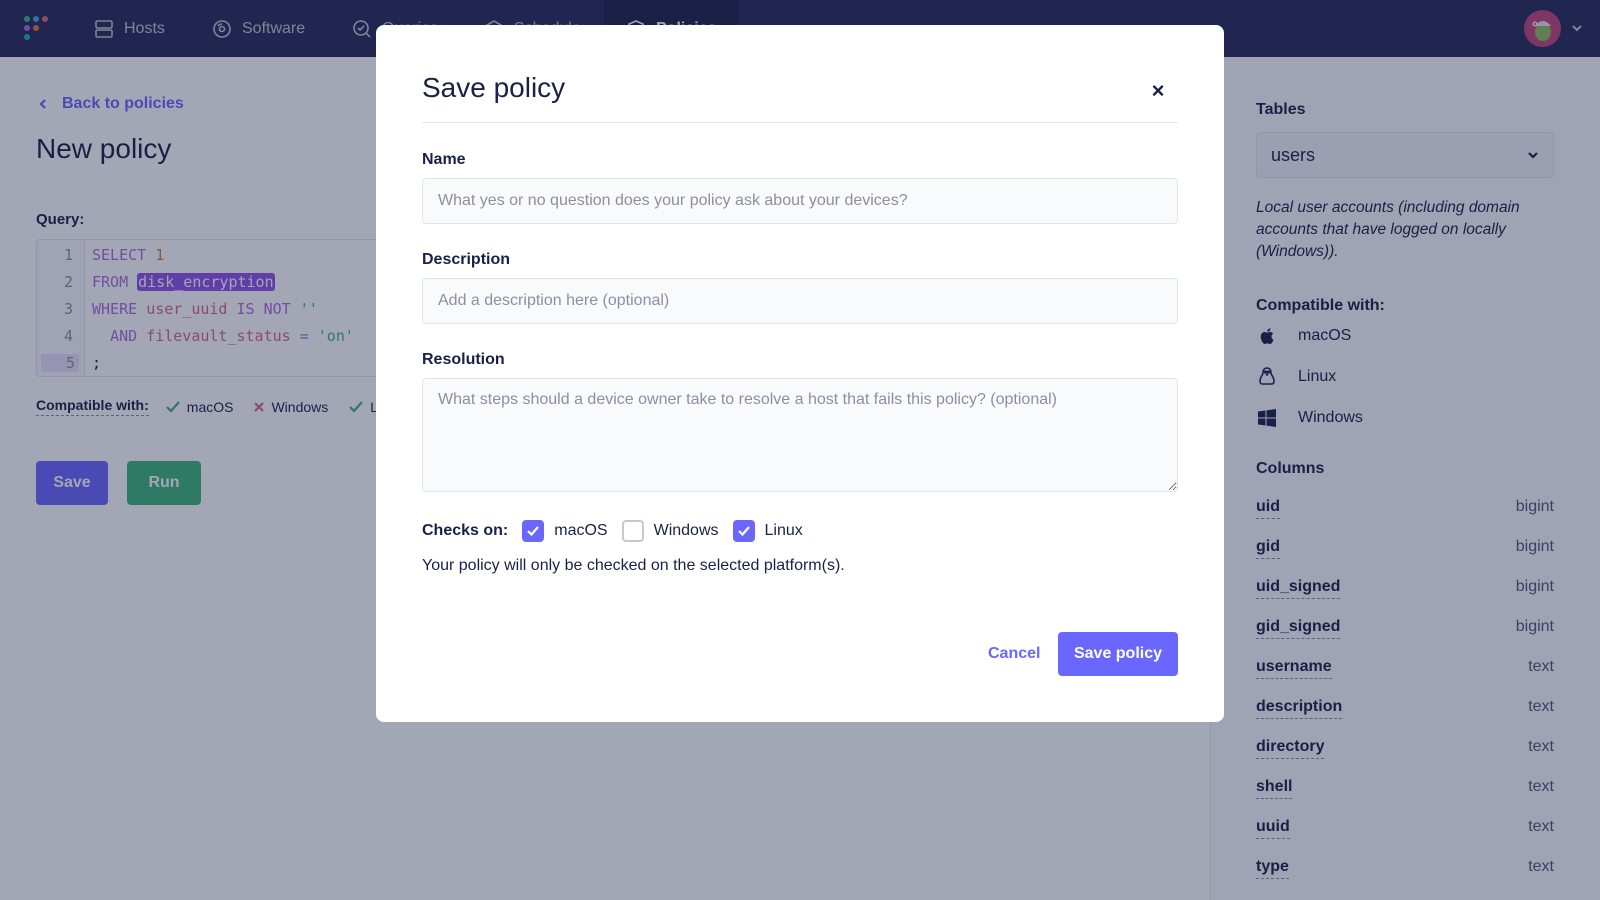 This screenshot has height=900, width=1600. I want to click on checkbox-macos: macOS, so click(565, 531).